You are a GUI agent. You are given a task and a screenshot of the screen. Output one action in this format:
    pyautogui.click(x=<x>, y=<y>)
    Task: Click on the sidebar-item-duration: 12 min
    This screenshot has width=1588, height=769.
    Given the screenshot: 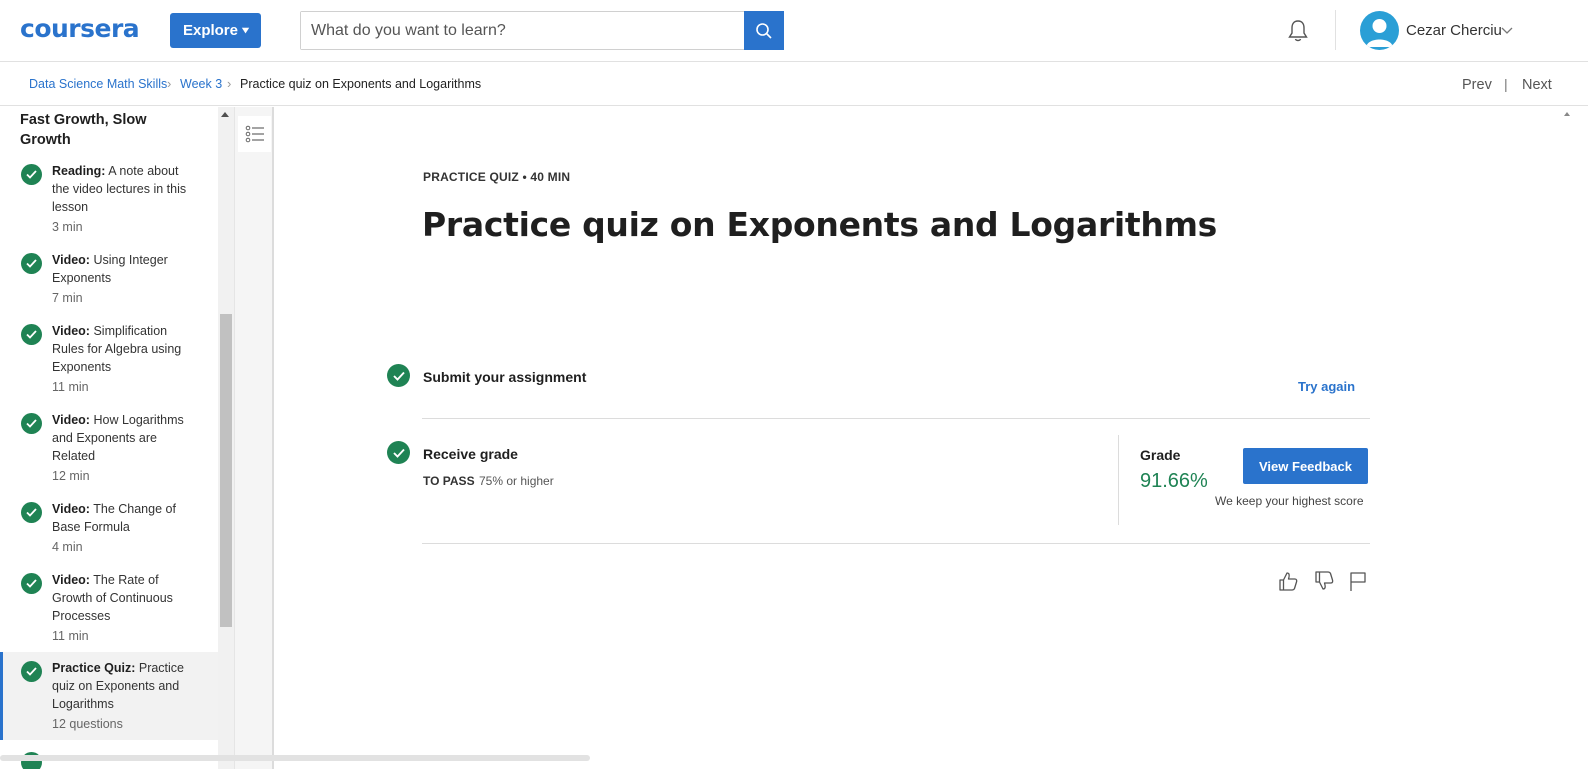 What is the action you would take?
    pyautogui.click(x=71, y=476)
    